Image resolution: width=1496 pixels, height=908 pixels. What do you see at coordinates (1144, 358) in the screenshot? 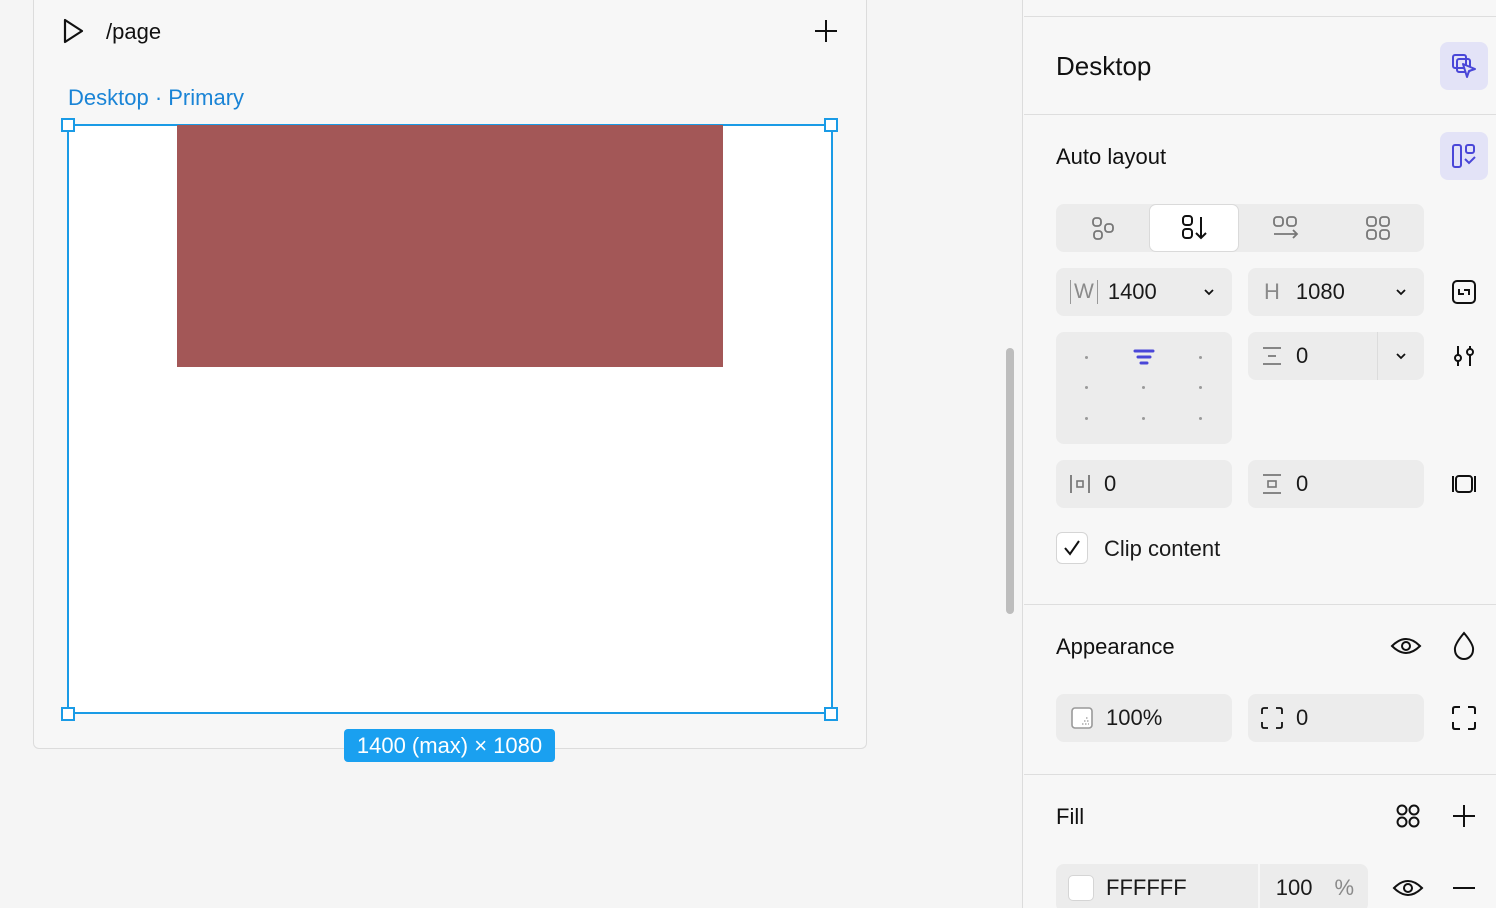
I see `align-center-top-icon` at bounding box center [1144, 358].